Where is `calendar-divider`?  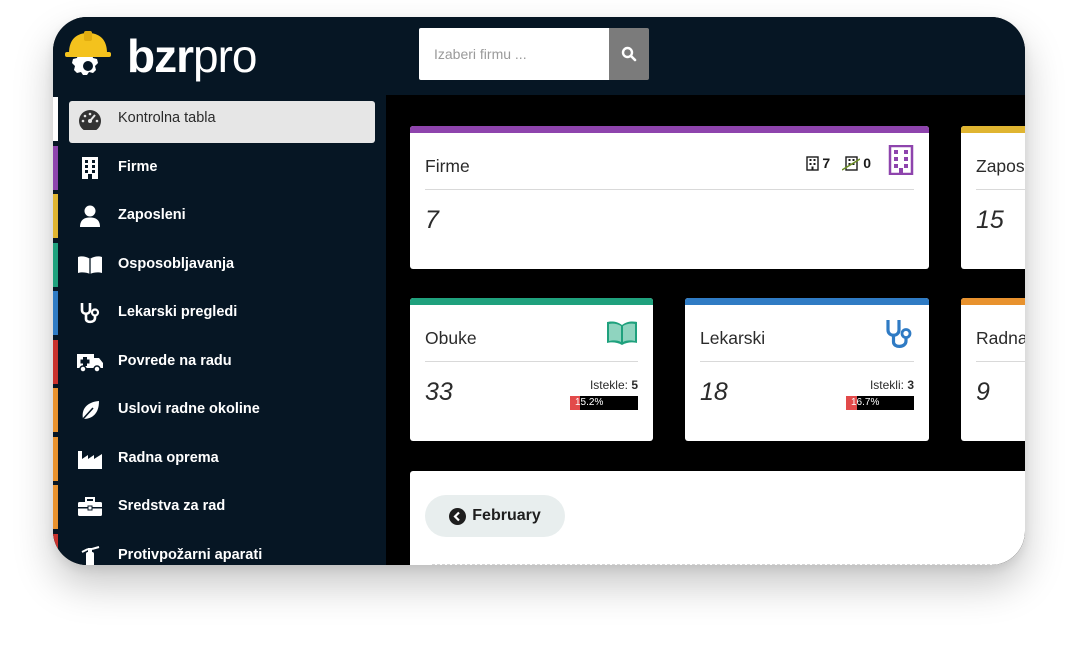
calendar-divider is located at coordinates (728, 564).